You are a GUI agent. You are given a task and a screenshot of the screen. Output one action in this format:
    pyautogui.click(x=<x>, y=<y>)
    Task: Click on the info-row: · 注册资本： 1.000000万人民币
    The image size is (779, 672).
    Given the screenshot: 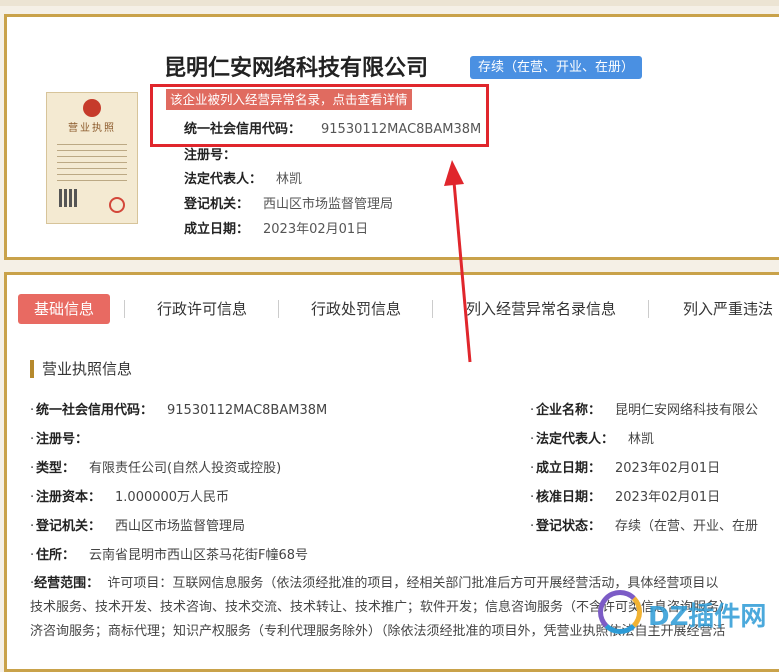 What is the action you would take?
    pyautogui.click(x=130, y=497)
    